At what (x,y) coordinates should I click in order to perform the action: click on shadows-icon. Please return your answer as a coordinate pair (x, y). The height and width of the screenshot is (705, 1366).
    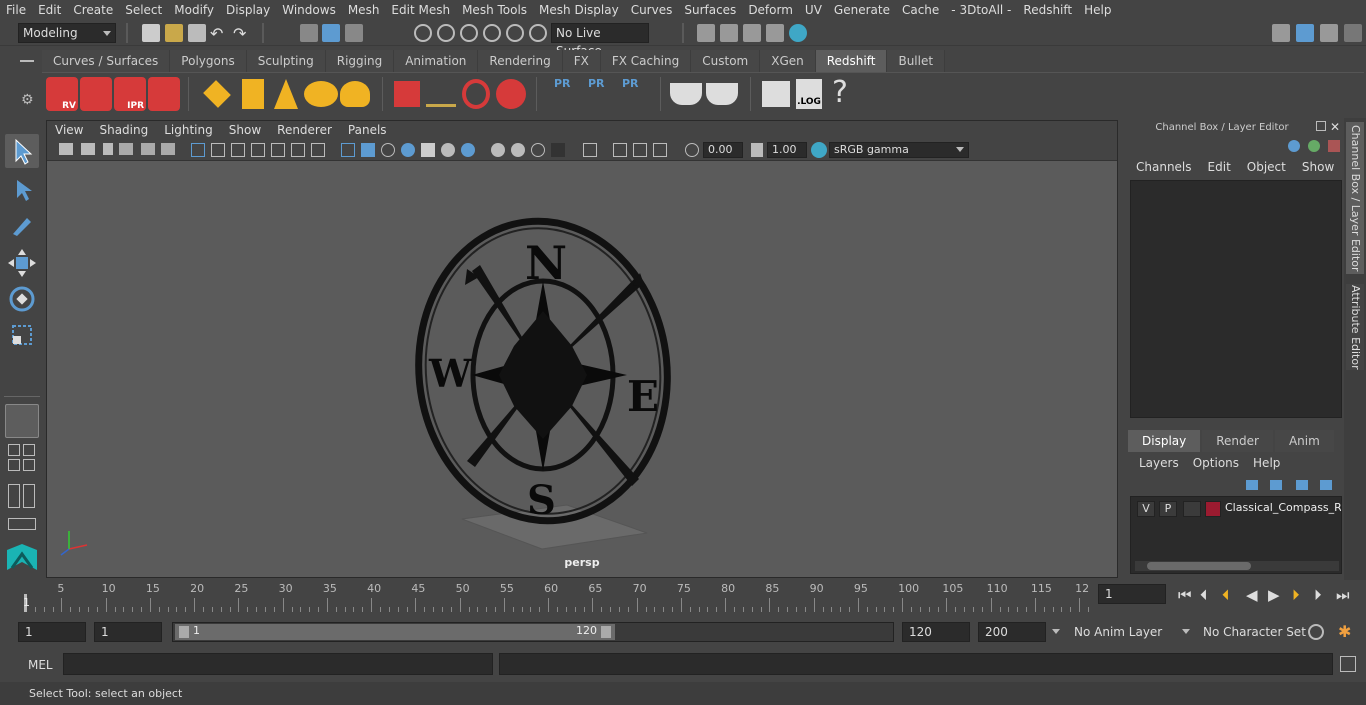
    Looking at the image, I should click on (468, 150).